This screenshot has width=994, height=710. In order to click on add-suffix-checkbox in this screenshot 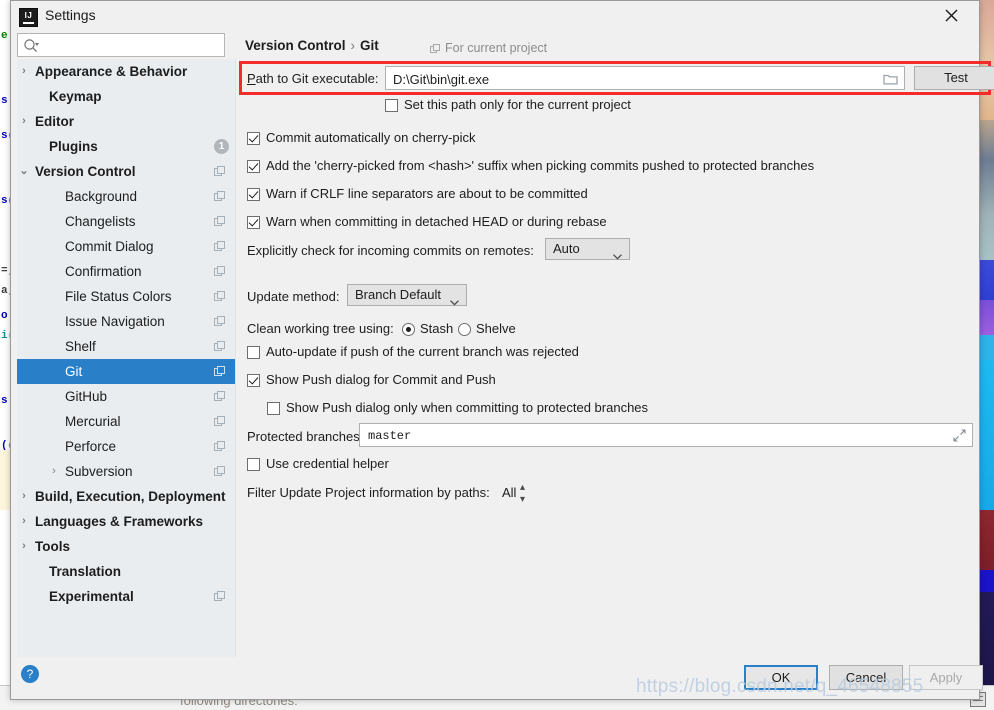, I will do `click(253, 166)`.